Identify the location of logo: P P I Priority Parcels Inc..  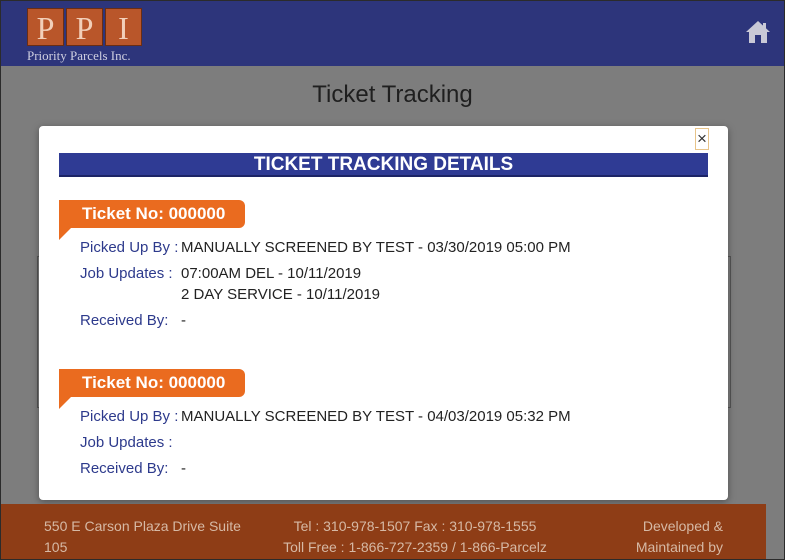
(86, 35).